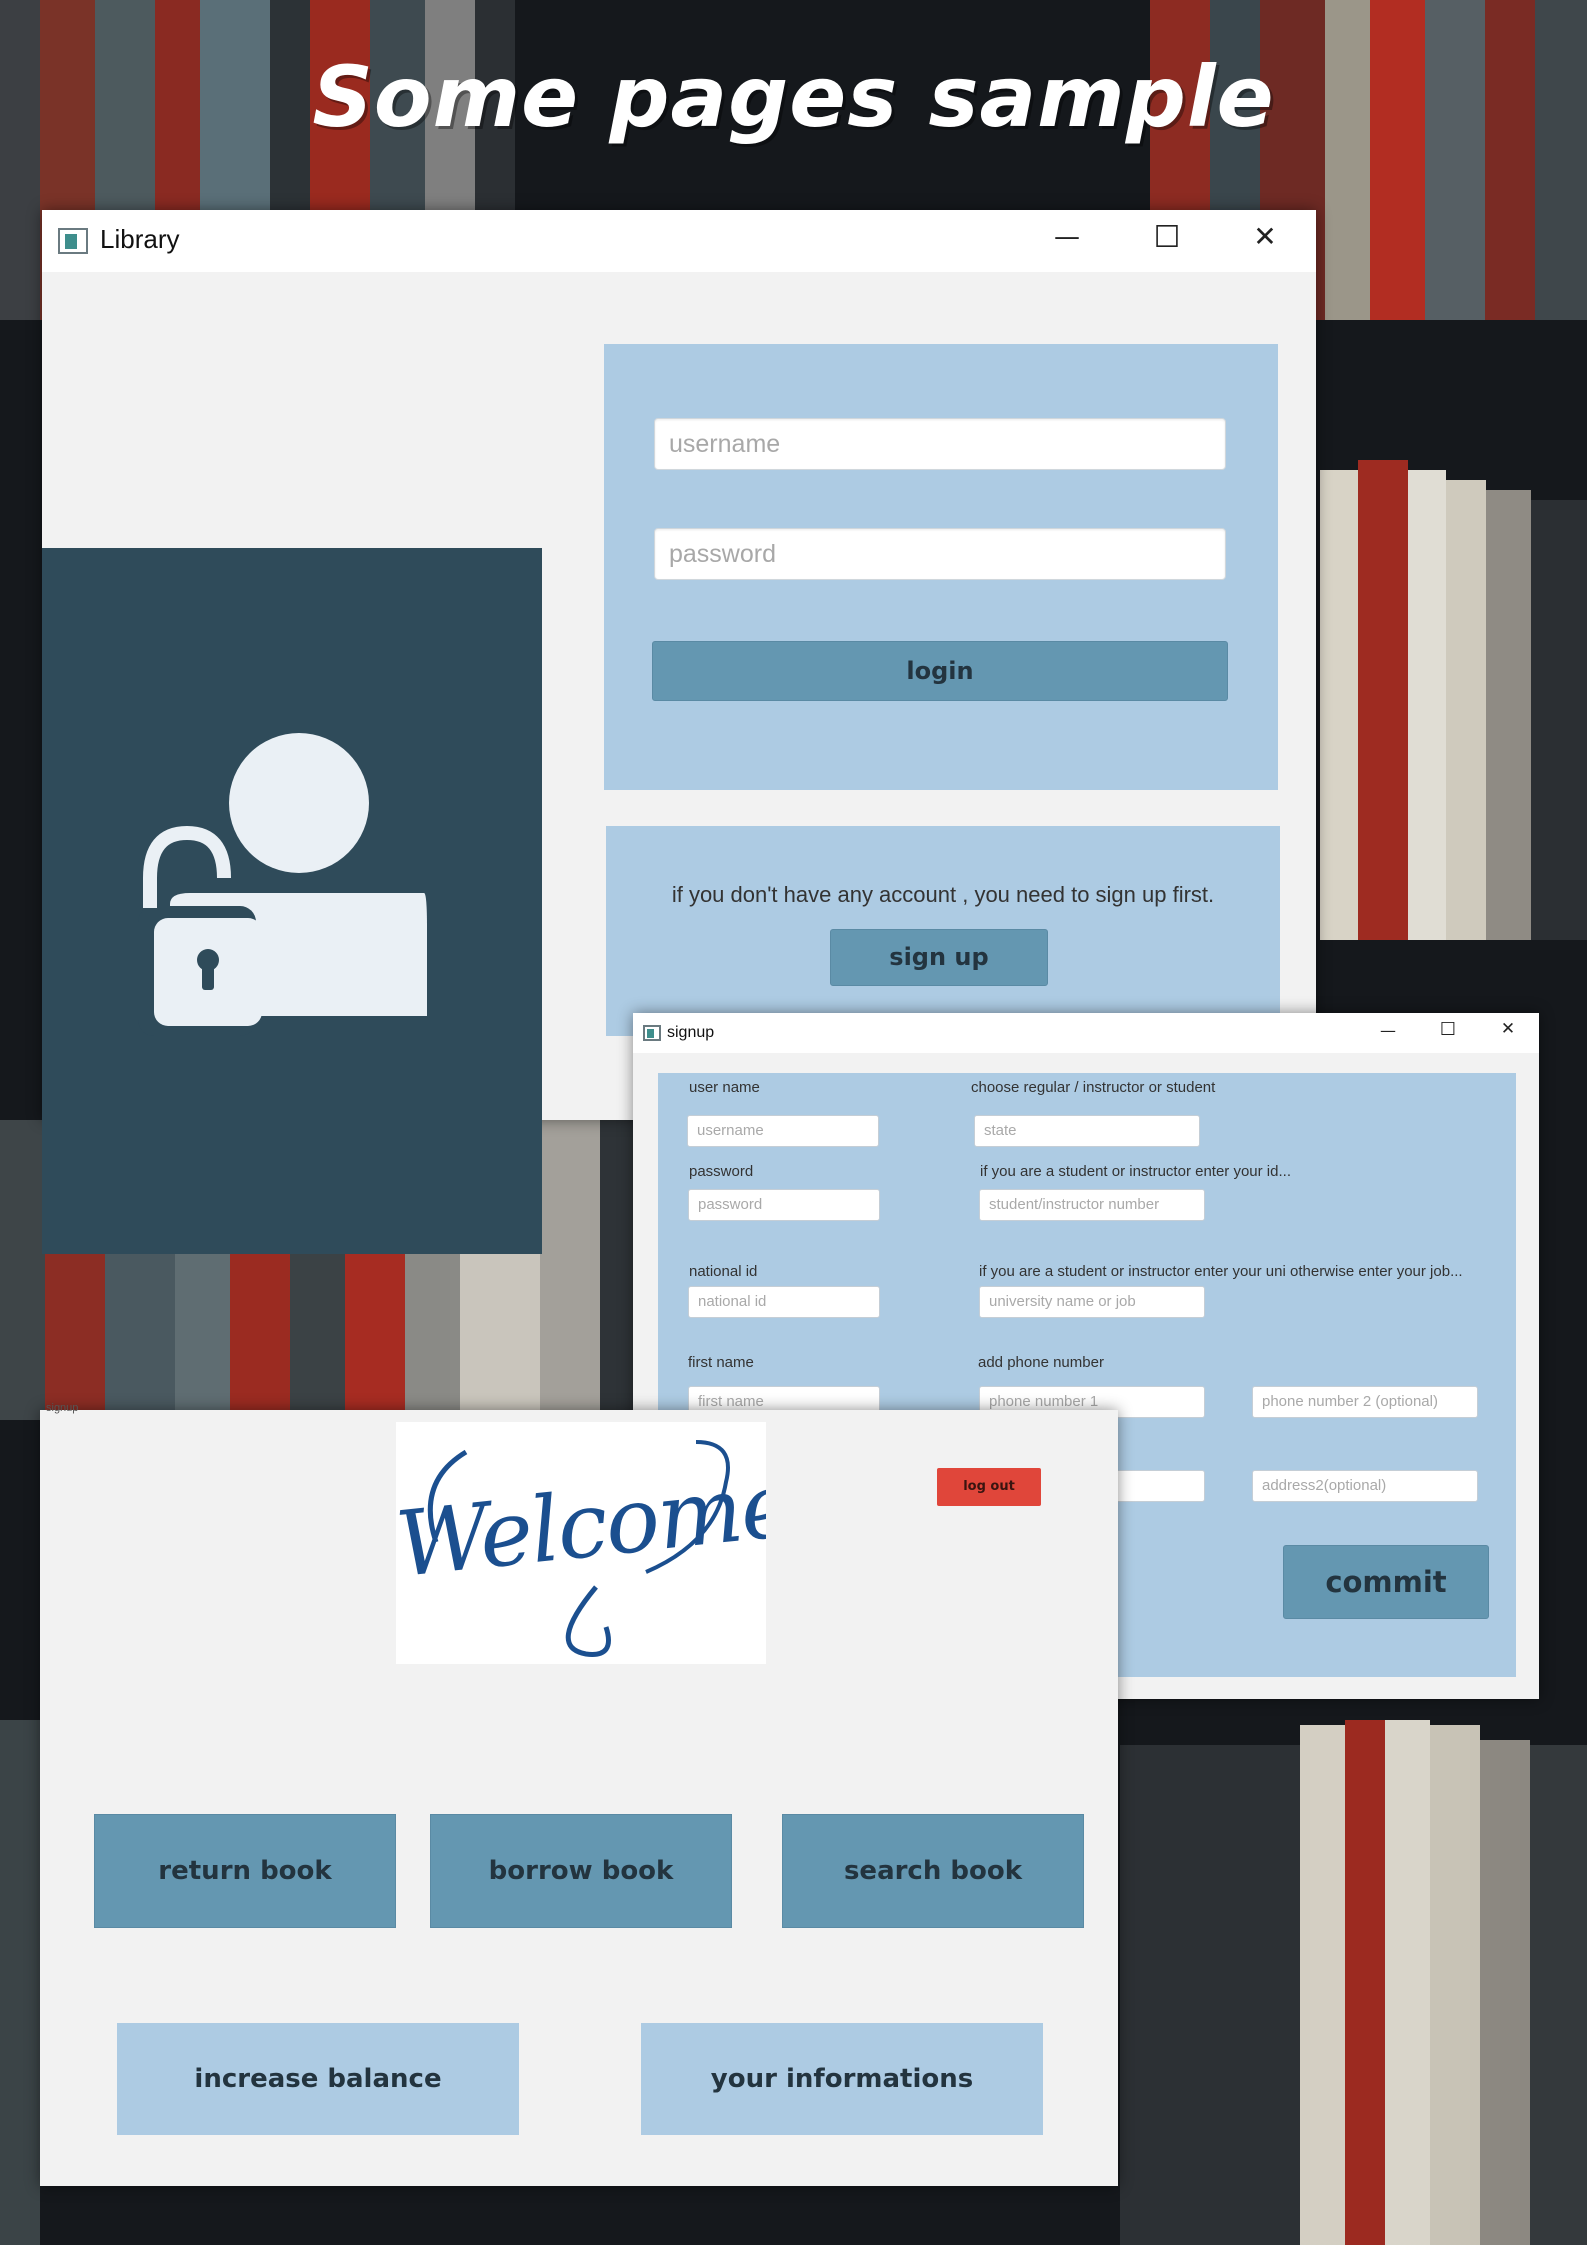 The width and height of the screenshot is (1587, 2245). What do you see at coordinates (1365, 1402) in the screenshot?
I see `phone2-input: phone number 2 (optional)` at bounding box center [1365, 1402].